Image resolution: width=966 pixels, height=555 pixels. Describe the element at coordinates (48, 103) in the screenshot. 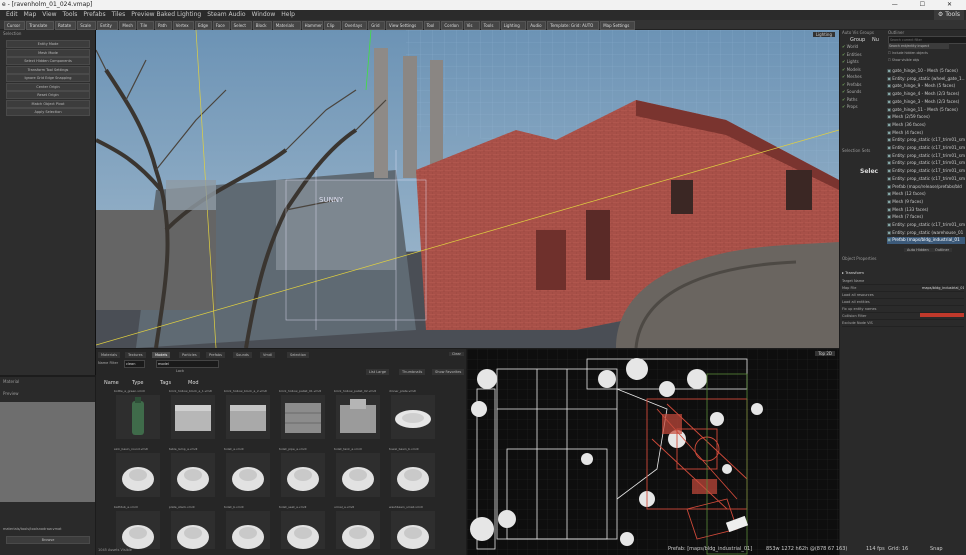

I see `left-panel-button-7: Match Object Pivot` at that location.